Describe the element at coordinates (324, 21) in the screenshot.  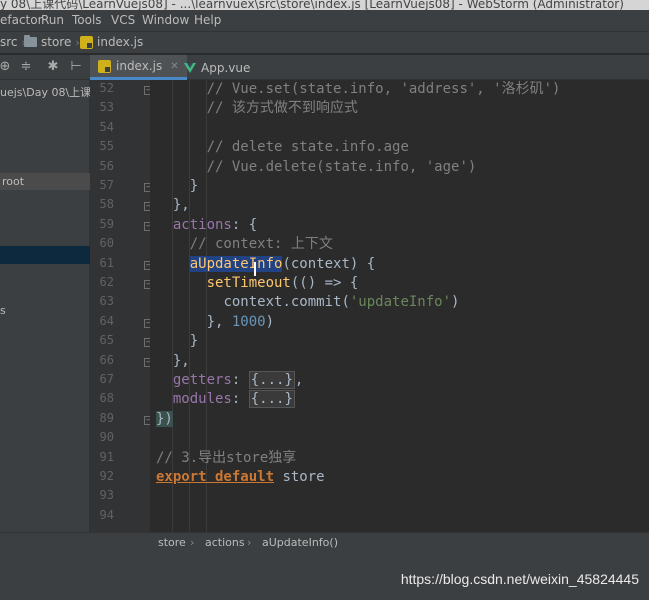
I see `menu-bar: efactor Run Tools VCS Window Help` at that location.